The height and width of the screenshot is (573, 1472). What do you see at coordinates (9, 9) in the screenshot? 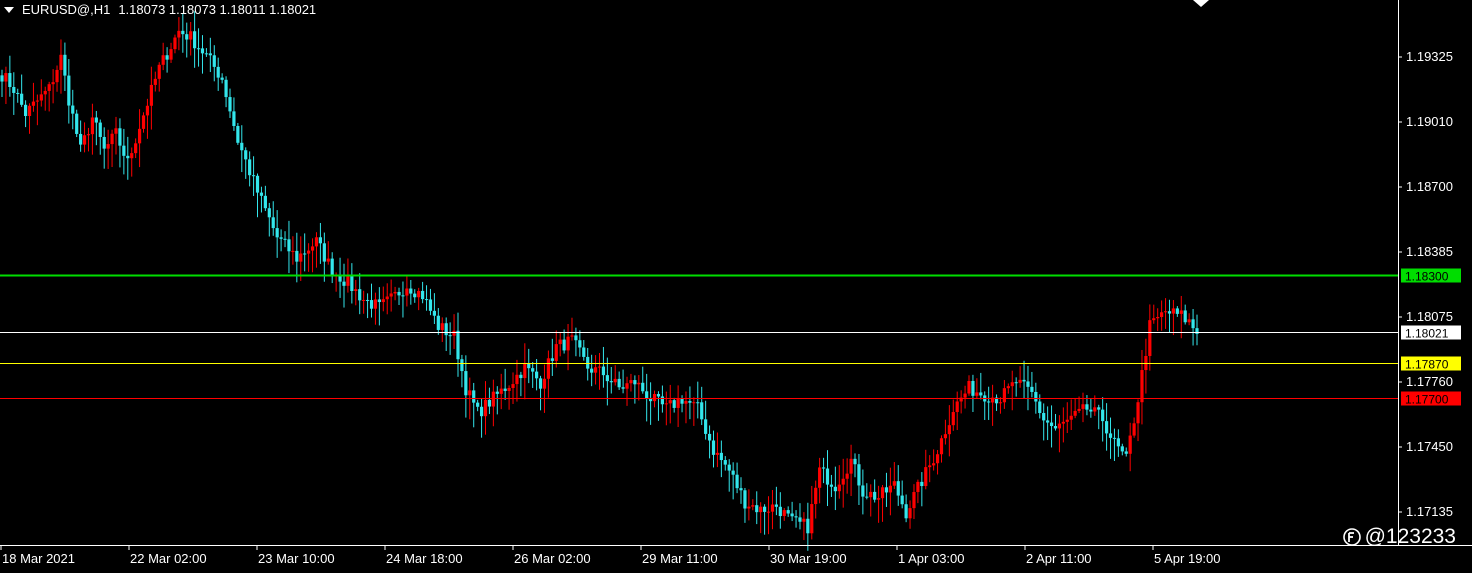
I see `dropdown-triangle-icon` at bounding box center [9, 9].